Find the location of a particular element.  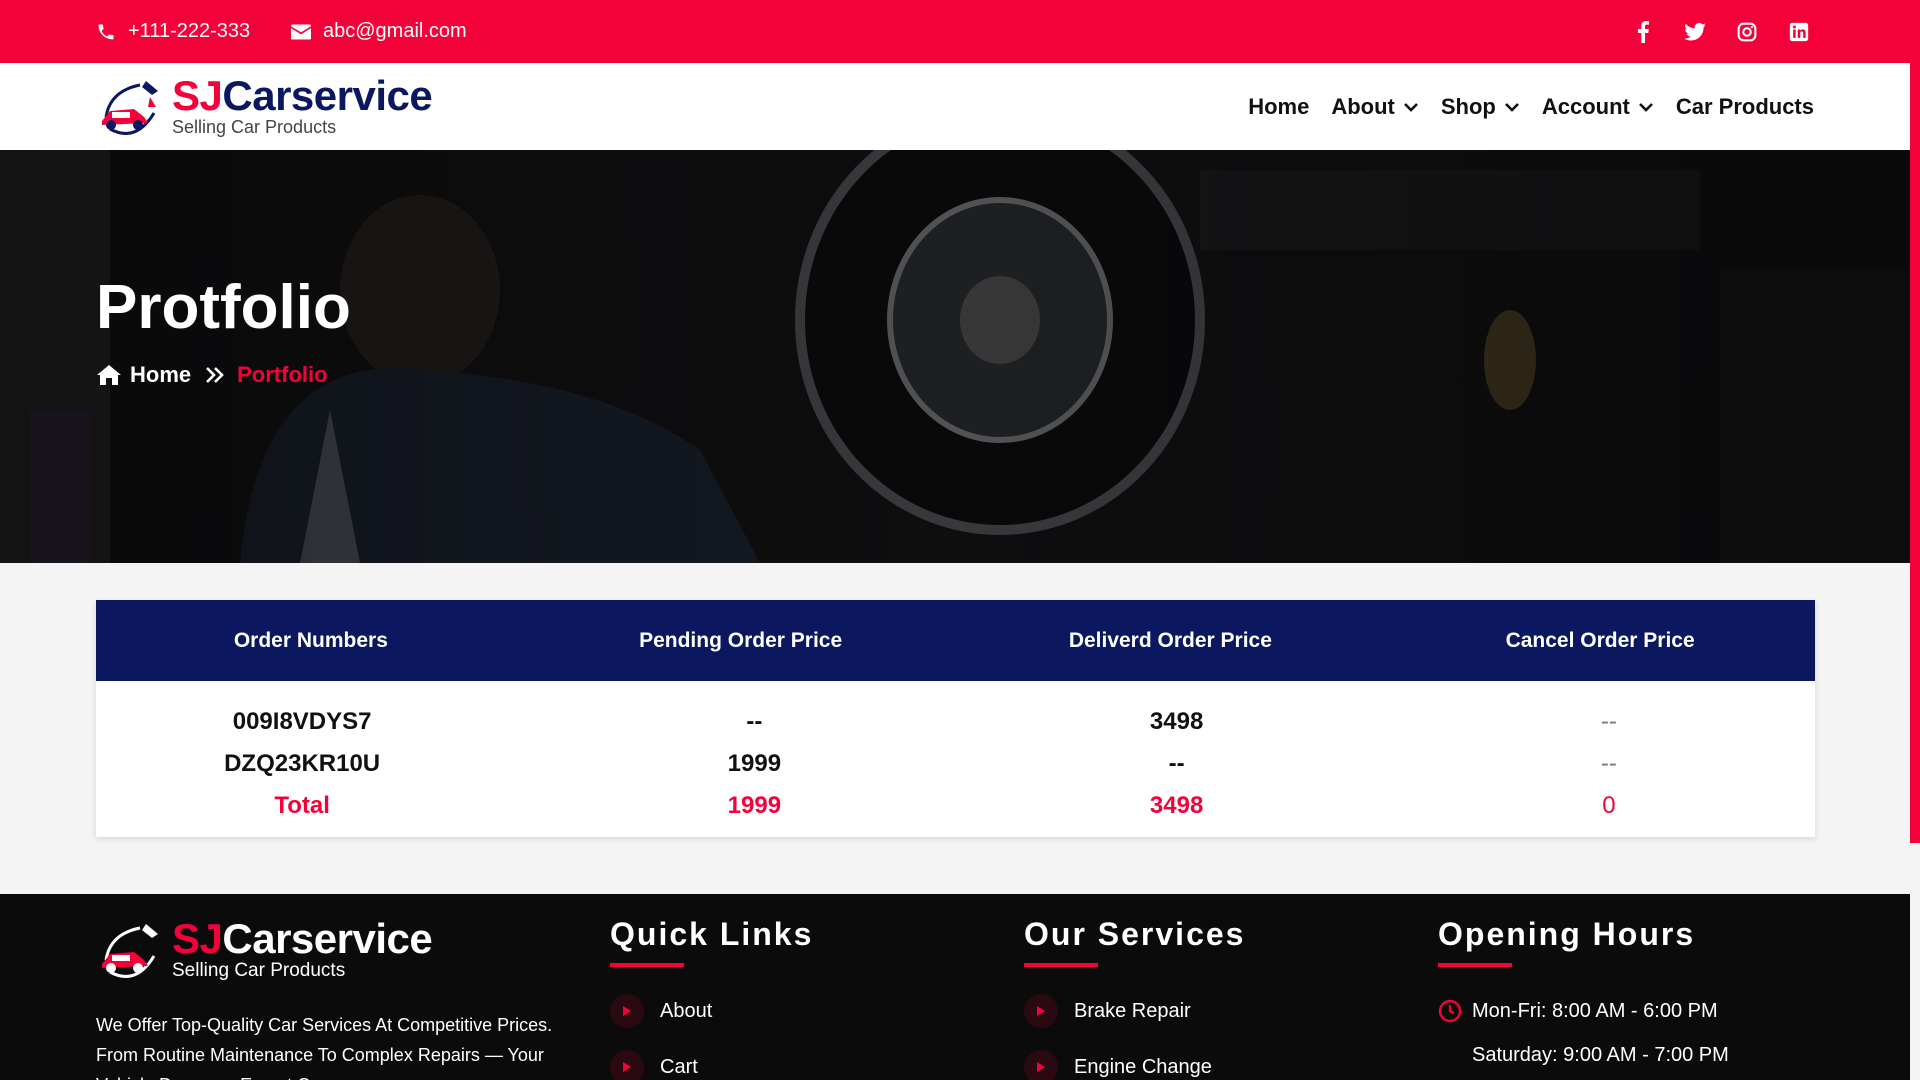

phone-number: +111-222-333 is located at coordinates (189, 31).